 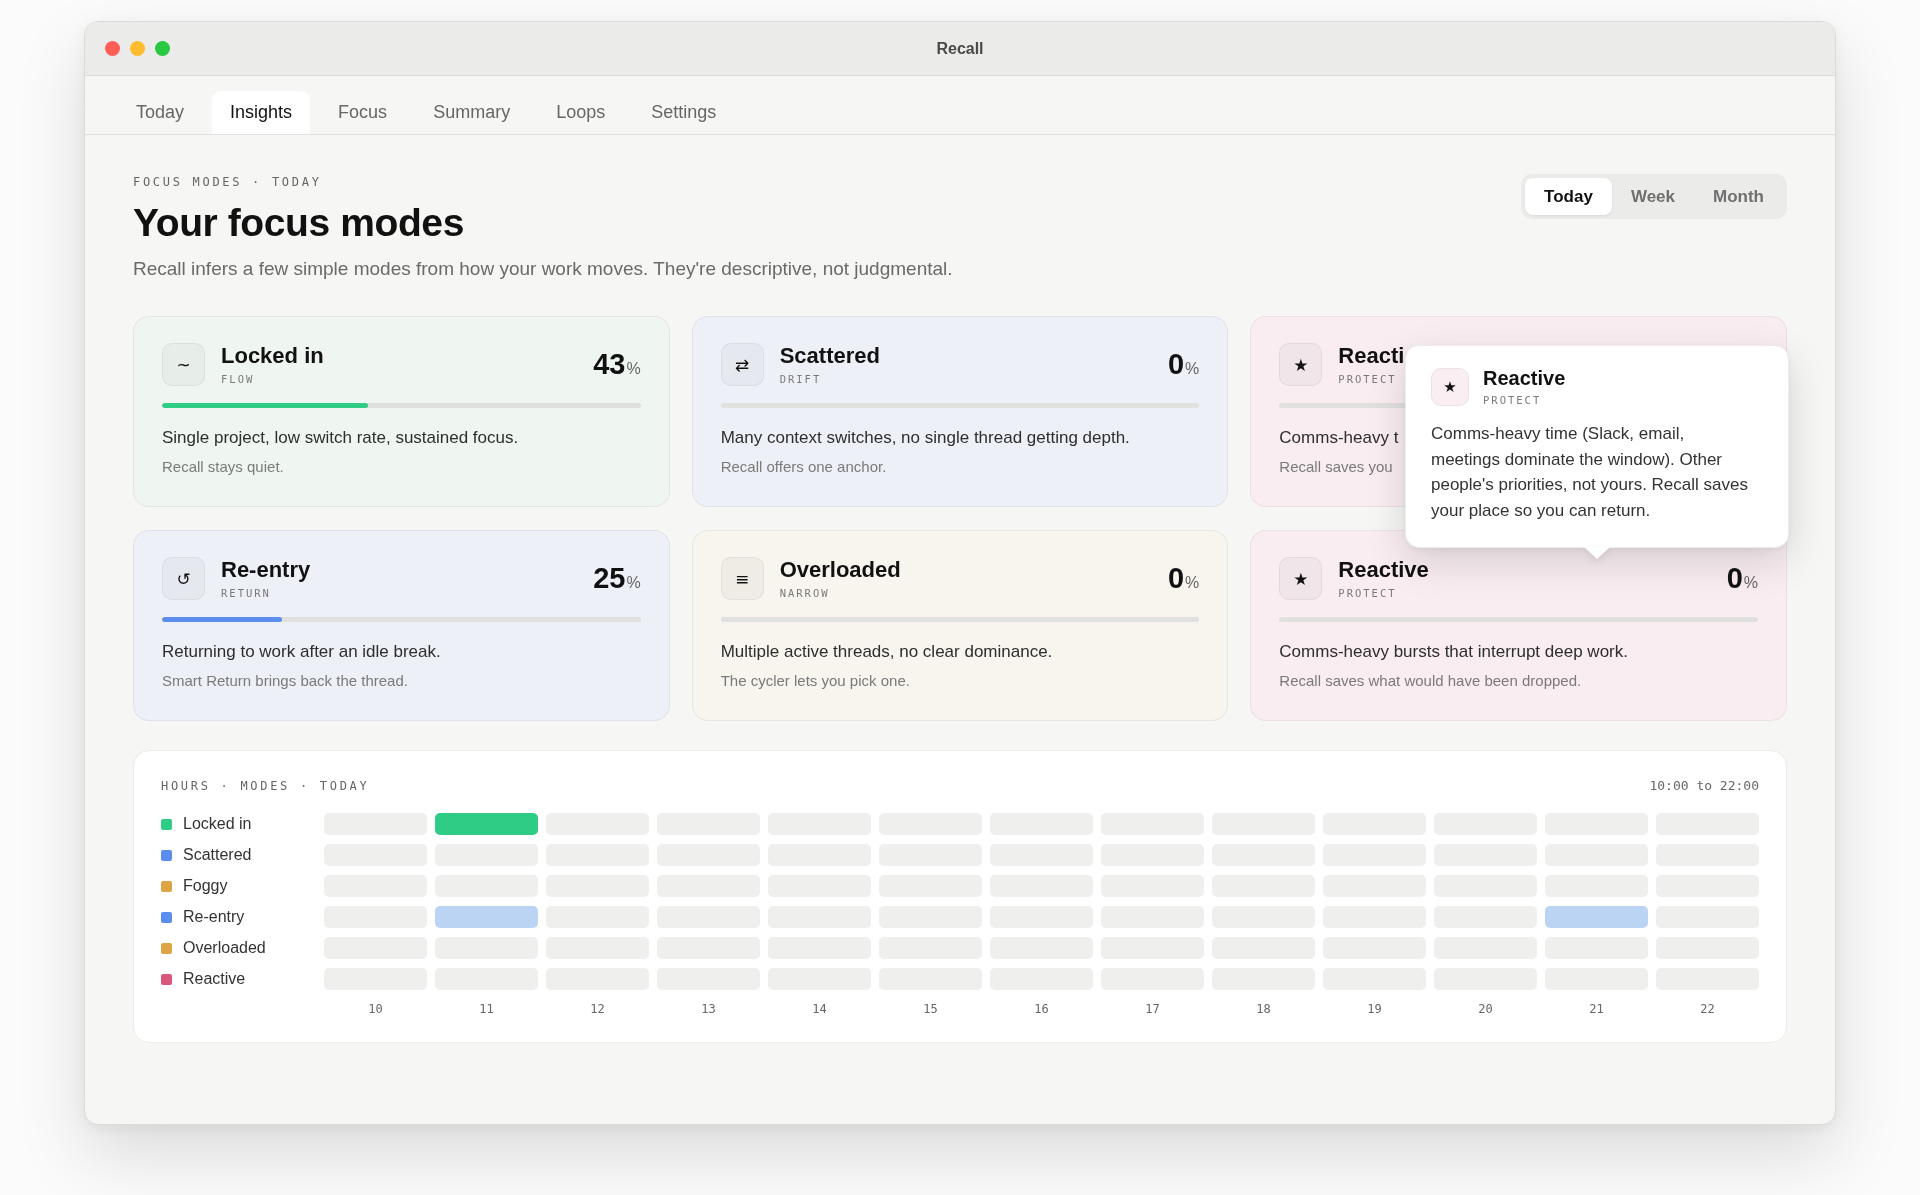 I want to click on section-eyebrow: FOCUS MODES · TODAY, so click(x=227, y=182).